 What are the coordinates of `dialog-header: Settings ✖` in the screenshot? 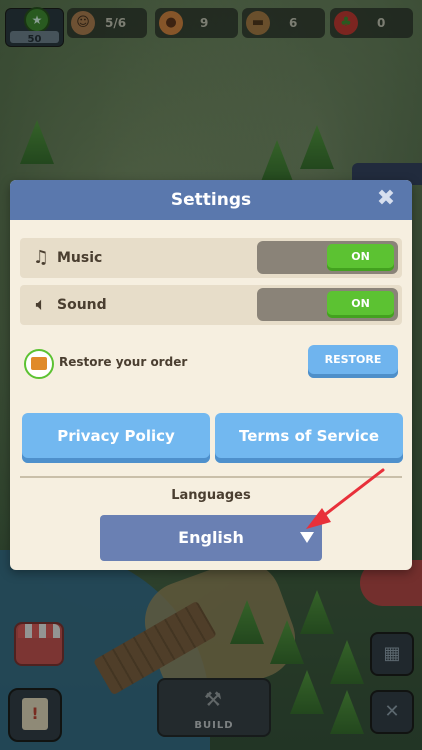 It's located at (211, 200).